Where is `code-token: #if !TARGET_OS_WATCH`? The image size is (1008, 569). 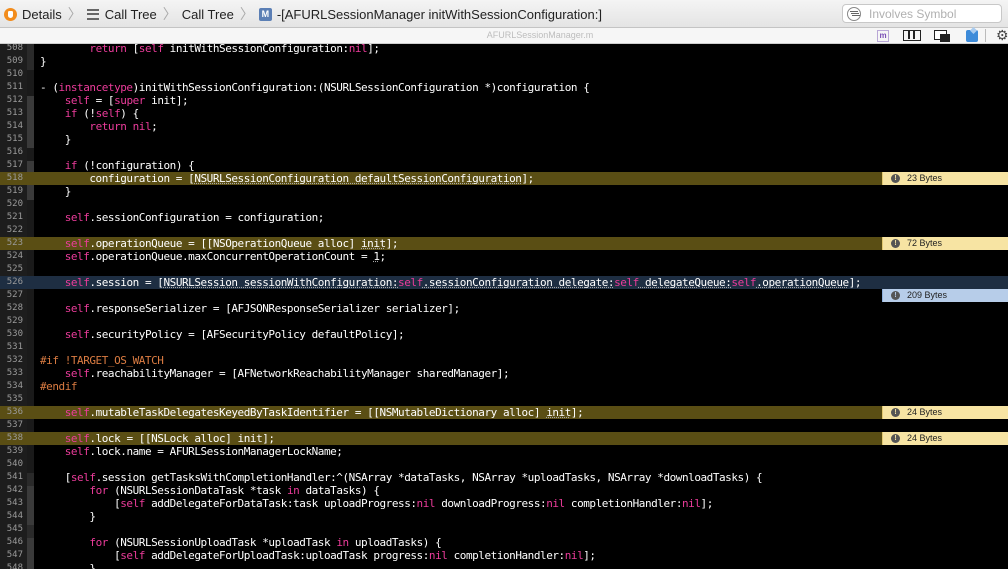 code-token: #if !TARGET_OS_WATCH is located at coordinates (102, 360).